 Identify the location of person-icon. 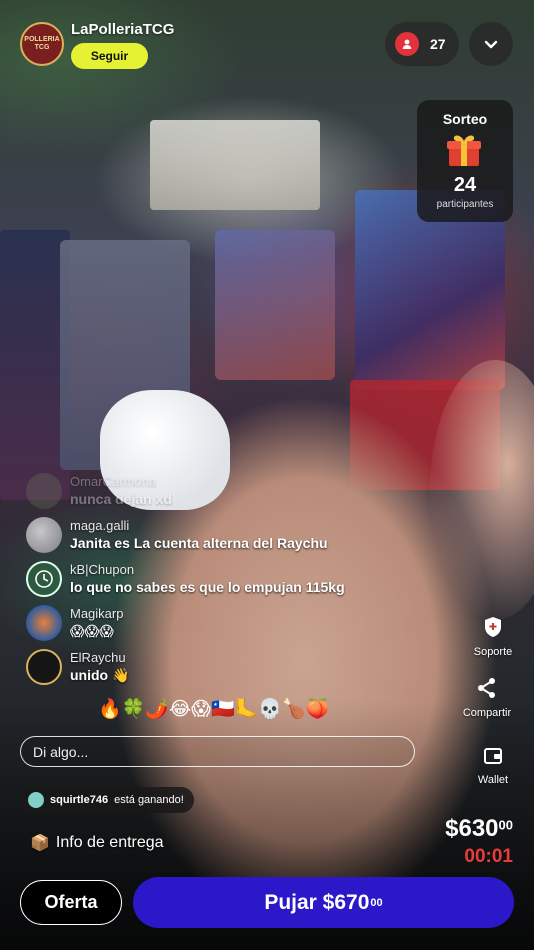
(407, 44).